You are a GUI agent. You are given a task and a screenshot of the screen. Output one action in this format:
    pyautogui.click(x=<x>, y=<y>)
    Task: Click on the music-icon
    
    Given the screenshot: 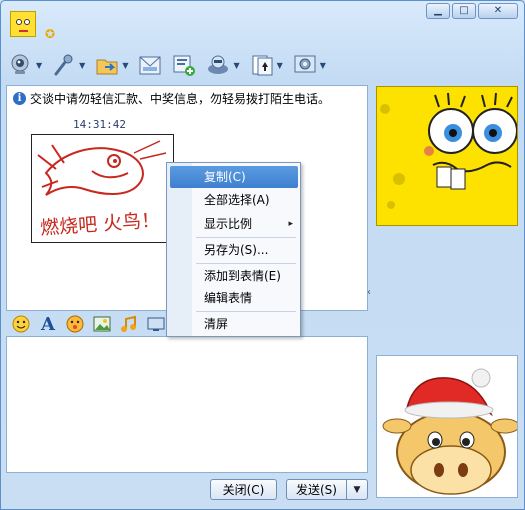 What is the action you would take?
    pyautogui.click(x=128, y=323)
    